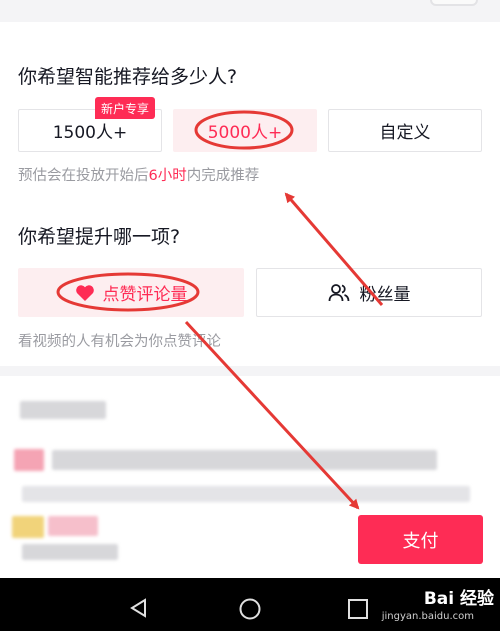  What do you see at coordinates (167, 176) in the screenshot?
I see `estimate-hint-highlight: 6小时` at bounding box center [167, 176].